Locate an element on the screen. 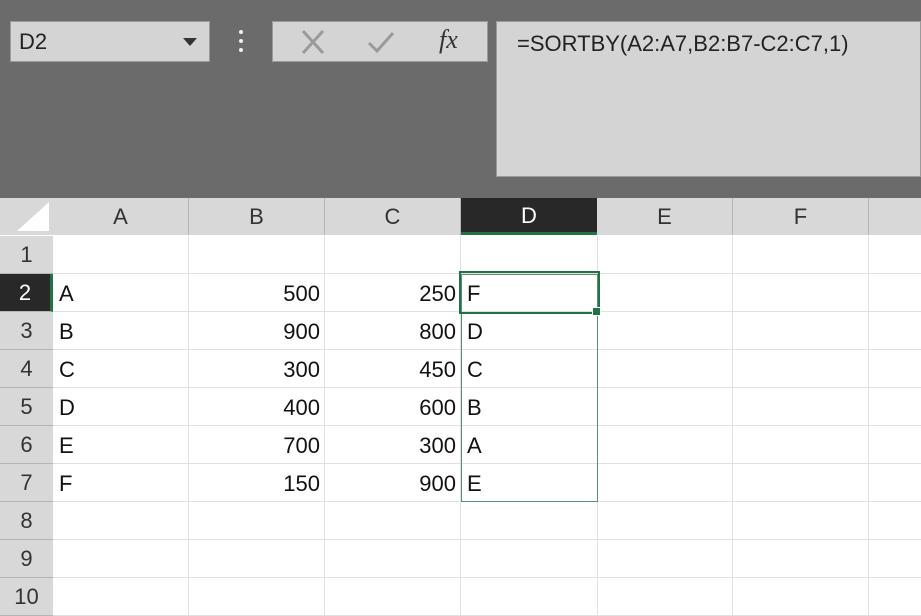 The height and width of the screenshot is (616, 921). cell-a1 is located at coordinates (121, 255).